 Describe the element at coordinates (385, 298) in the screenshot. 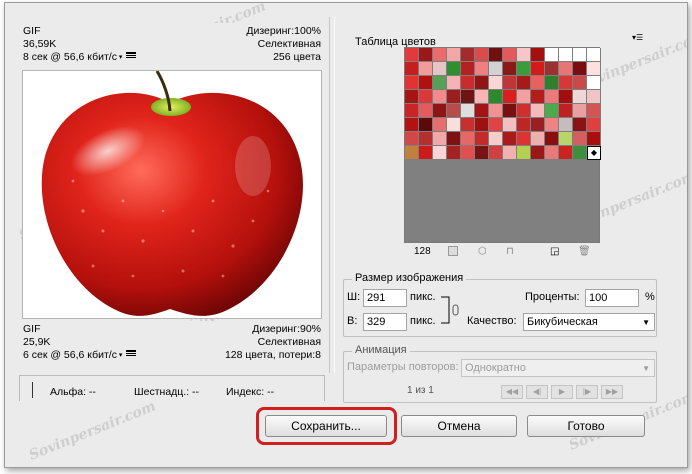

I see `width-input: 291` at that location.